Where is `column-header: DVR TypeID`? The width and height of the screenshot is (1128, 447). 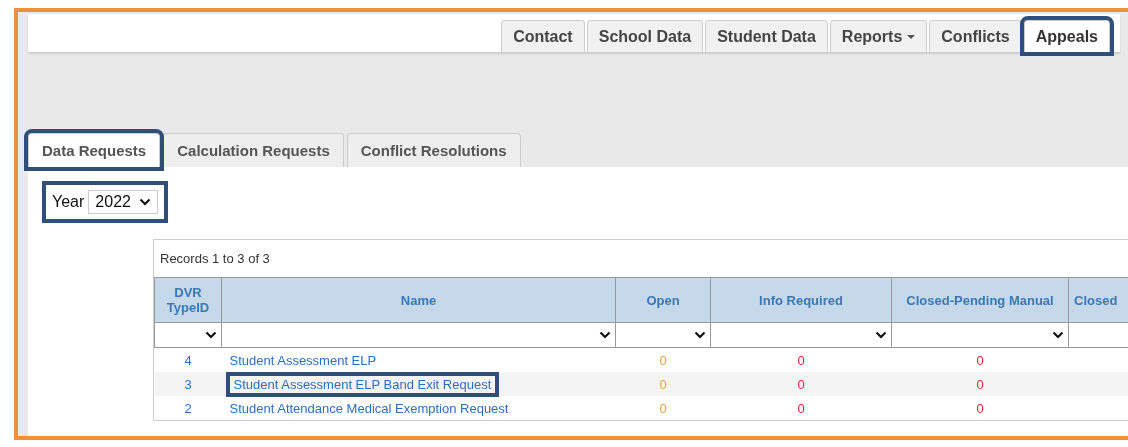
column-header: DVR TypeID is located at coordinates (188, 300).